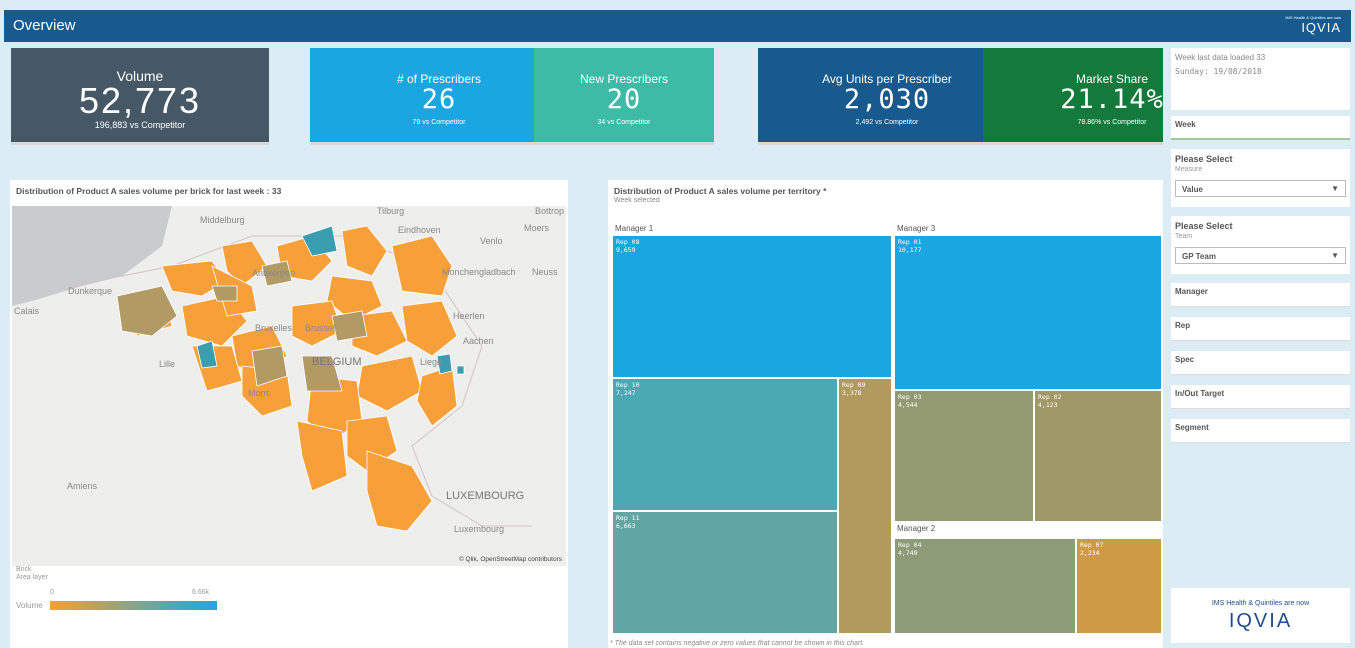 The image size is (1355, 648). What do you see at coordinates (1260, 363) in the screenshot?
I see `spec-filter: Spec` at bounding box center [1260, 363].